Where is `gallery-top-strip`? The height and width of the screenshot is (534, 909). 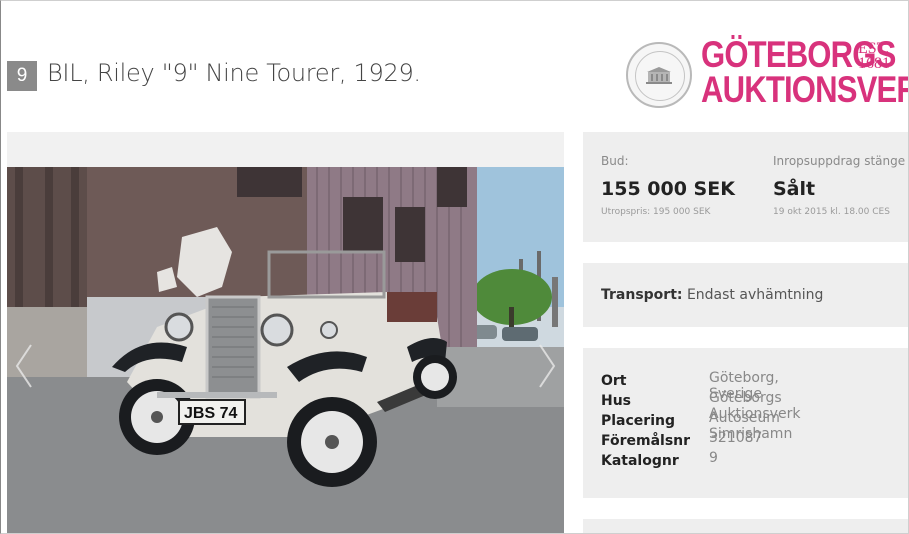
gallery-top-strip is located at coordinates (285, 149).